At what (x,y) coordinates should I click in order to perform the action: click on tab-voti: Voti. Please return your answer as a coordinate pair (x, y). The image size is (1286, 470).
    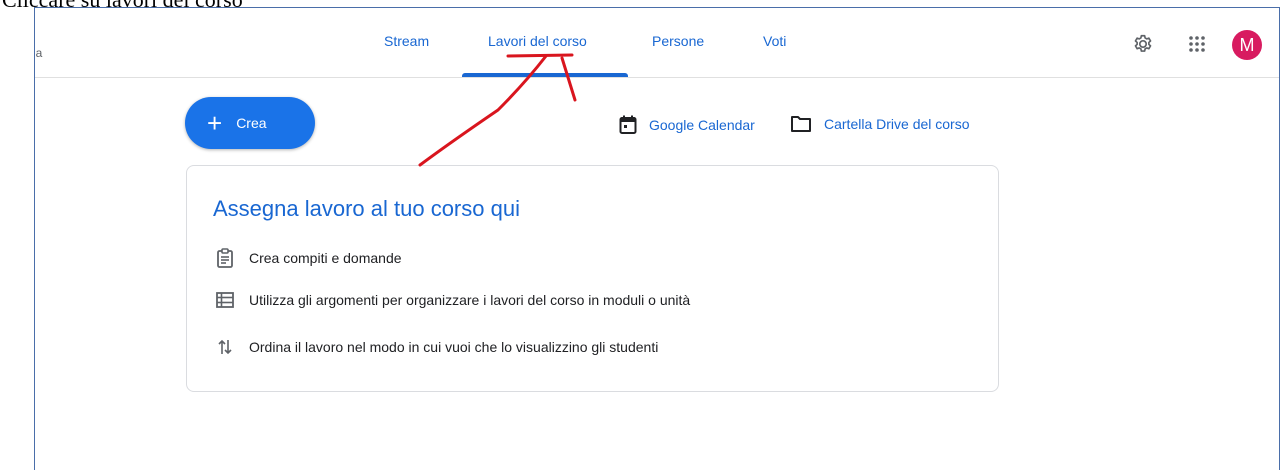
    Looking at the image, I should click on (774, 41).